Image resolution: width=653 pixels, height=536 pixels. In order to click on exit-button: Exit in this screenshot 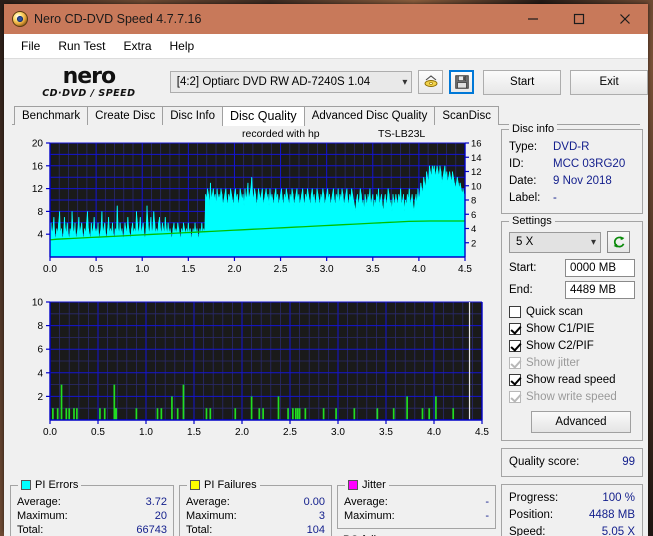, I will do `click(609, 82)`.